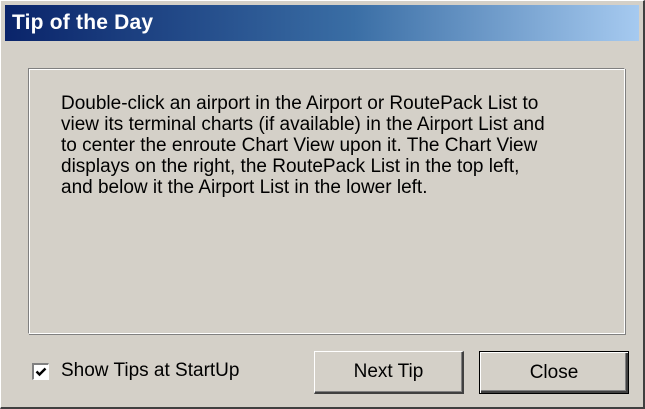 This screenshot has width=645, height=409. Describe the element at coordinates (389, 372) in the screenshot. I see `next-tip-button: Next Tip` at that location.